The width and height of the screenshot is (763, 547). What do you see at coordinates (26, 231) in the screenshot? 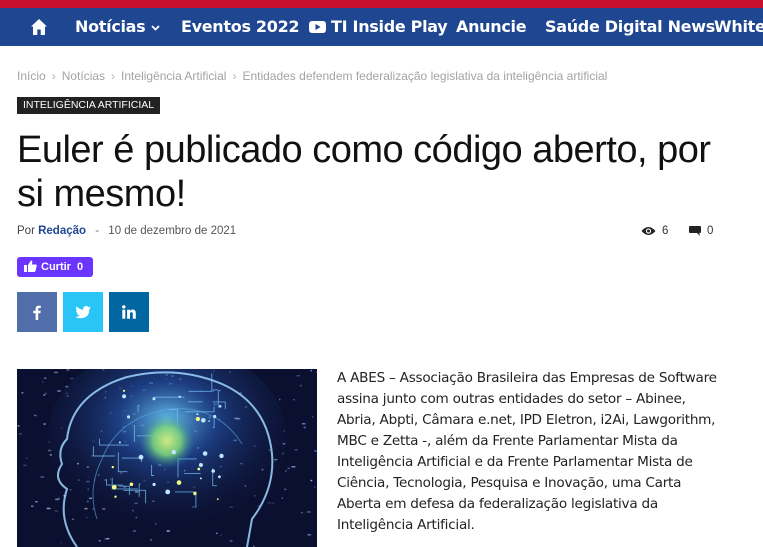
I see `author-prefix: Por` at bounding box center [26, 231].